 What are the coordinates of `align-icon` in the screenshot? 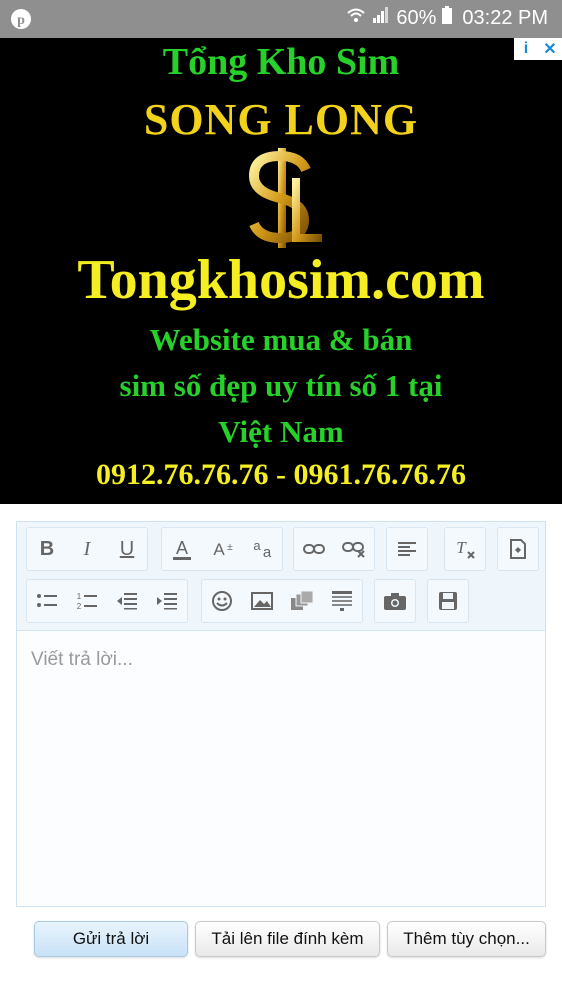 It's located at (407, 549).